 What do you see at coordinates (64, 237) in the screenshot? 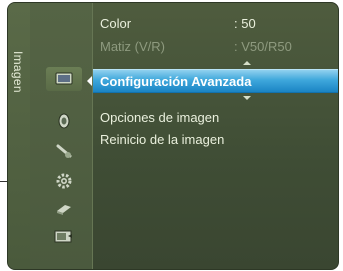
I see `application-icon` at bounding box center [64, 237].